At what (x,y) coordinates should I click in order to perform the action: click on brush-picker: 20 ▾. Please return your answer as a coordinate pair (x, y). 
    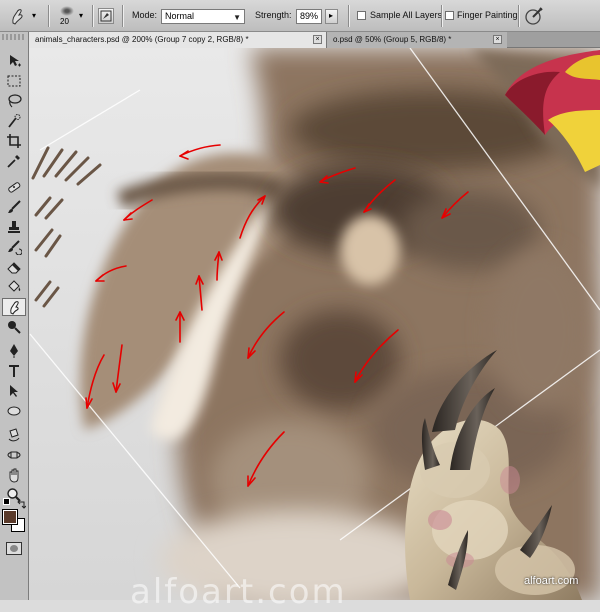
    Looking at the image, I should click on (71, 16).